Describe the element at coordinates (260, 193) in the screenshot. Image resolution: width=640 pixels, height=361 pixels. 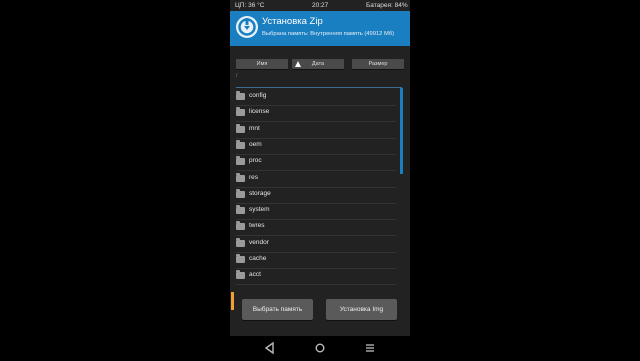
I see `file-name: storage` at that location.